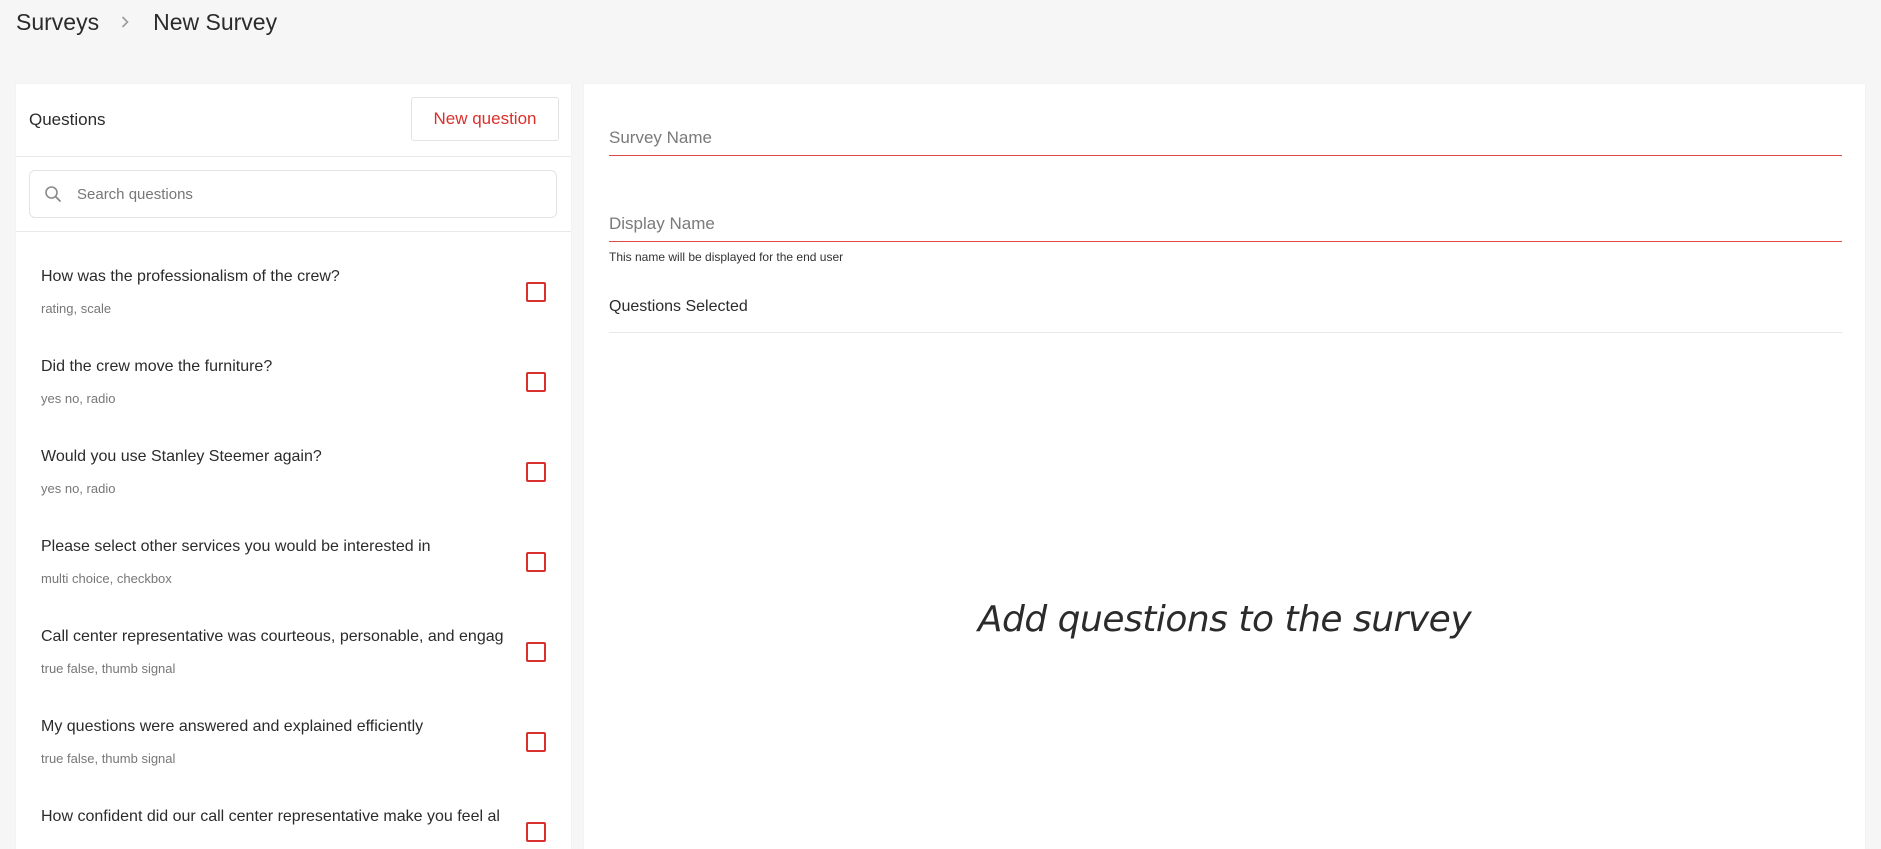 Image resolution: width=1881 pixels, height=849 pixels. What do you see at coordinates (57, 22) in the screenshot?
I see `breadcrumb-surveys-link: Surveys` at bounding box center [57, 22].